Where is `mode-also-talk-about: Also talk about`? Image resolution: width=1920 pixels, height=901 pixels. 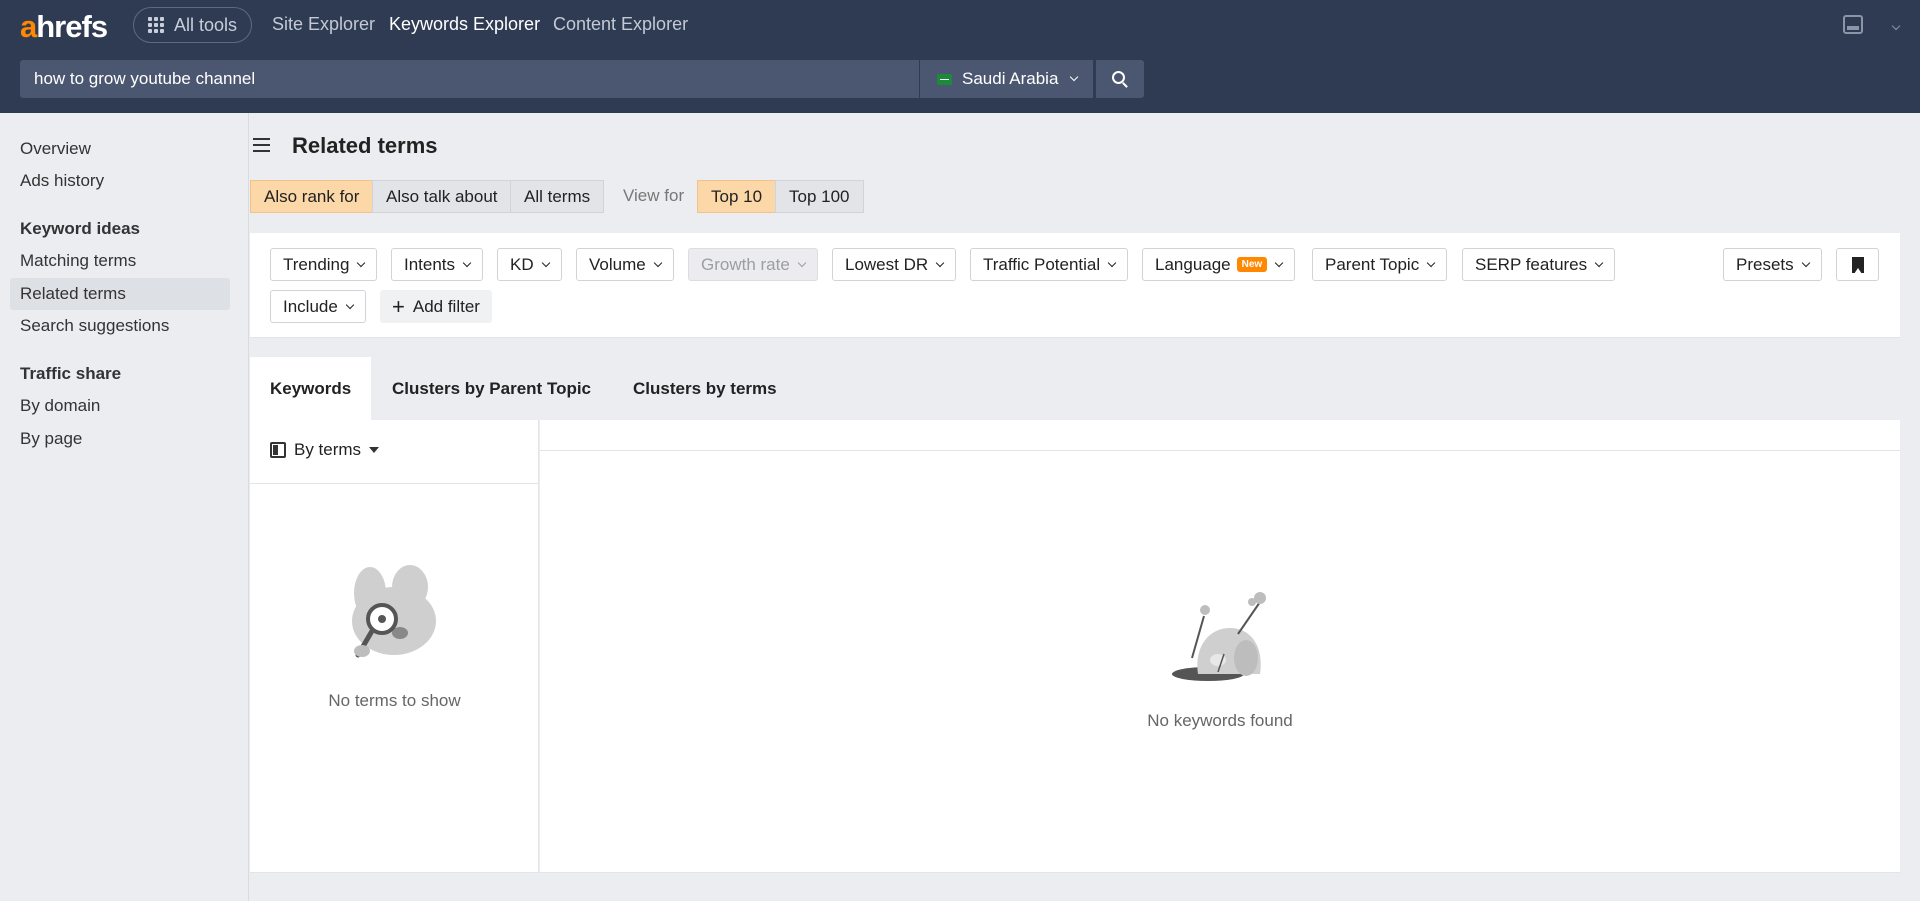 mode-also-talk-about: Also talk about is located at coordinates (442, 196).